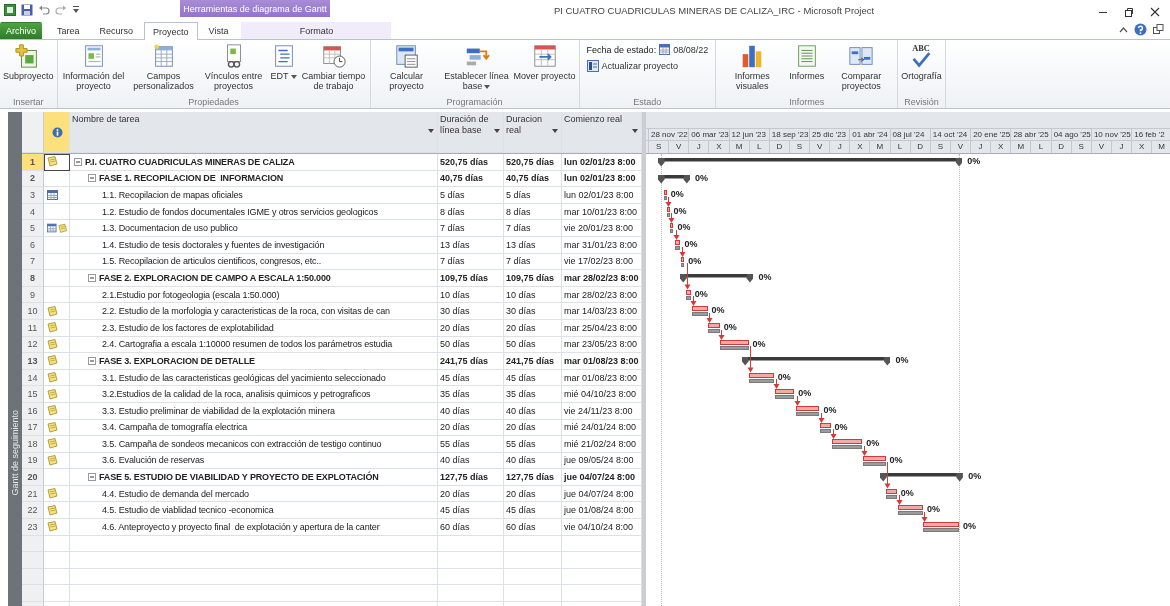  I want to click on ribbon-tab: Archivo, so click(21, 30).